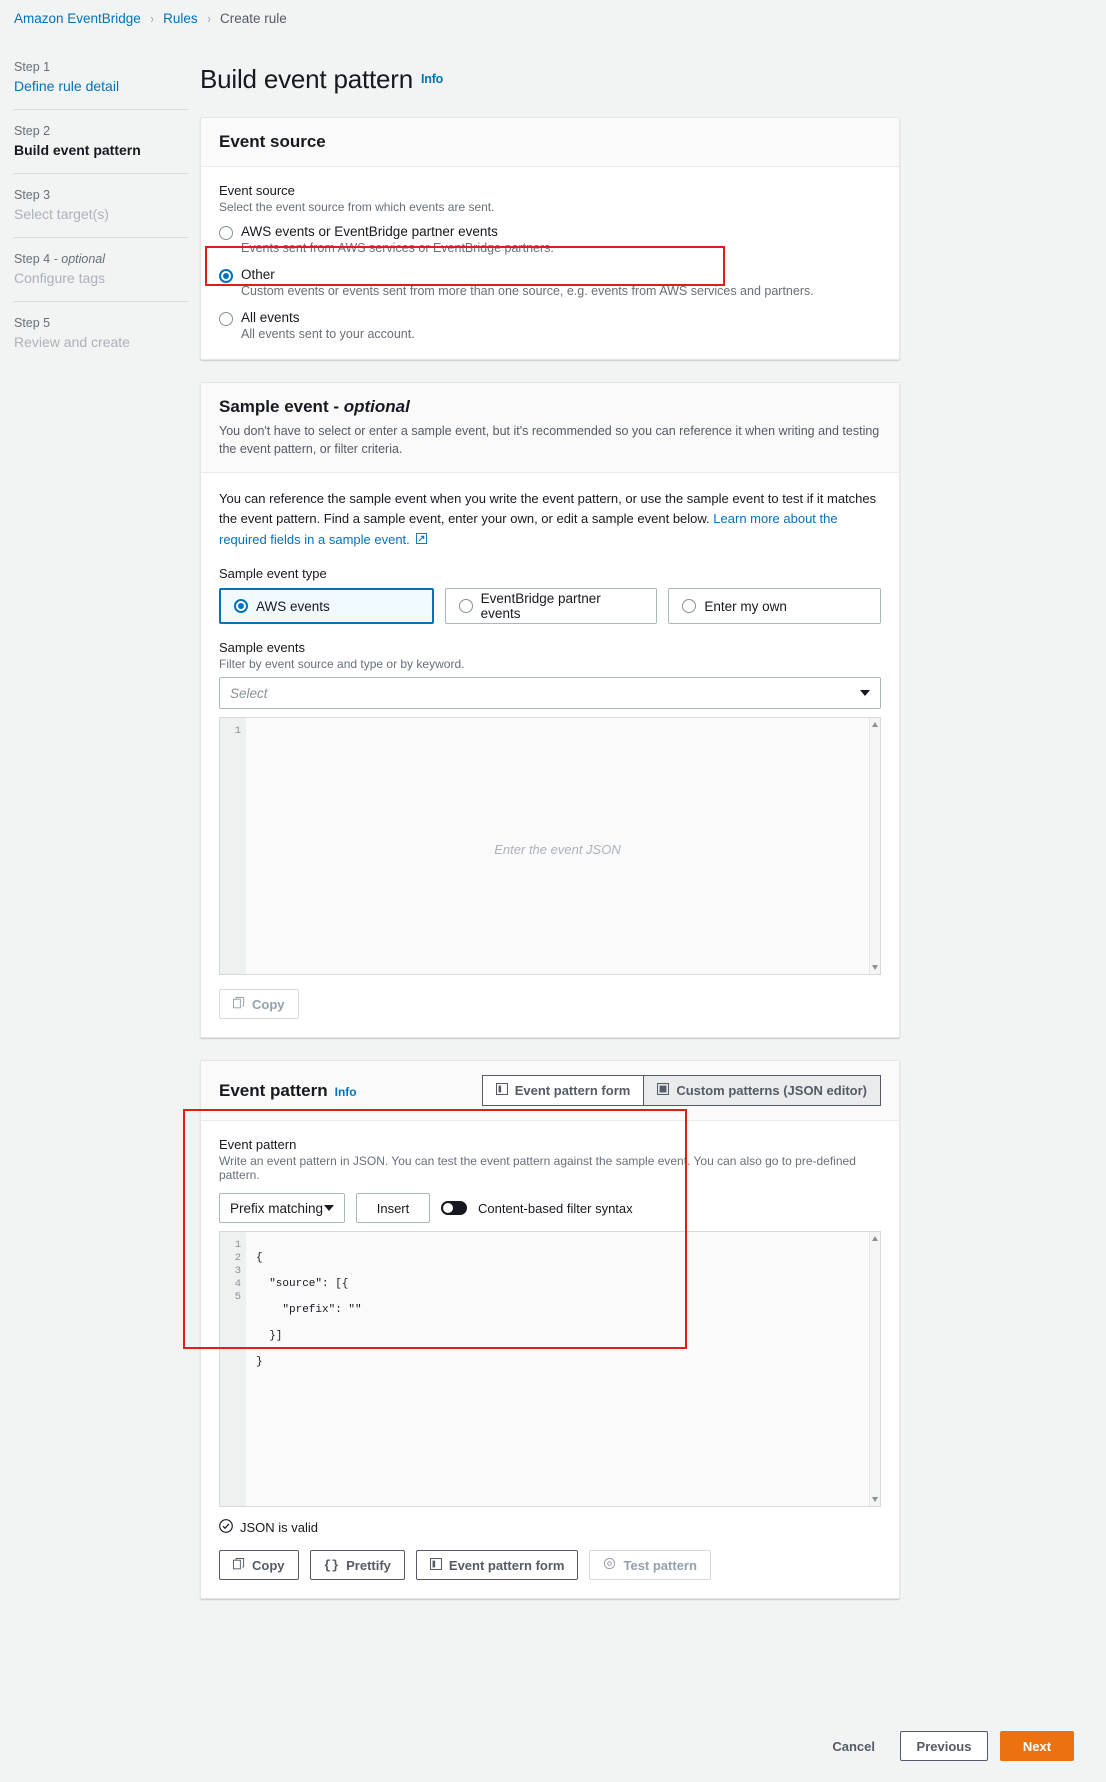 The width and height of the screenshot is (1106, 1782). What do you see at coordinates (326, 606) in the screenshot?
I see `tile-aws-events: AWS events` at bounding box center [326, 606].